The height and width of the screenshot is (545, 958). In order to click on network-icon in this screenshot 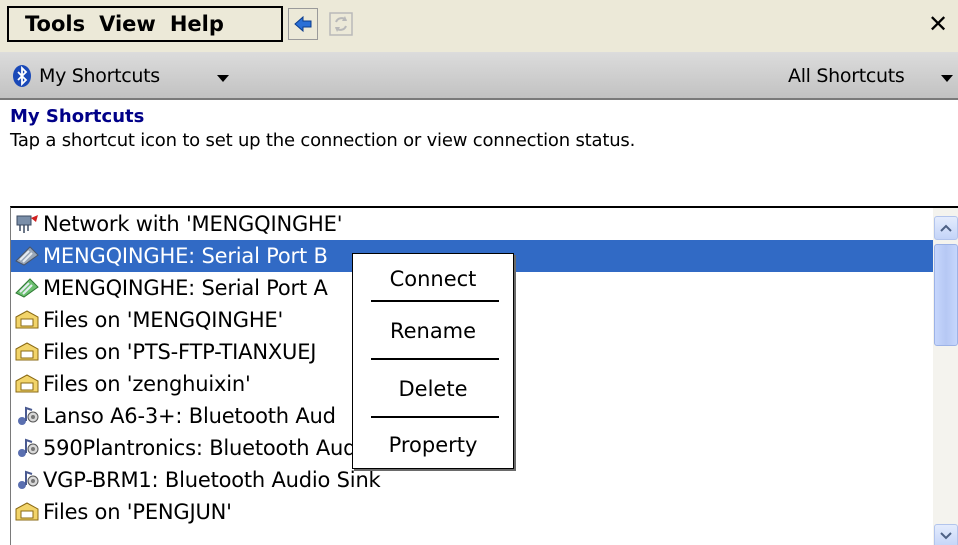, I will do `click(27, 224)`.